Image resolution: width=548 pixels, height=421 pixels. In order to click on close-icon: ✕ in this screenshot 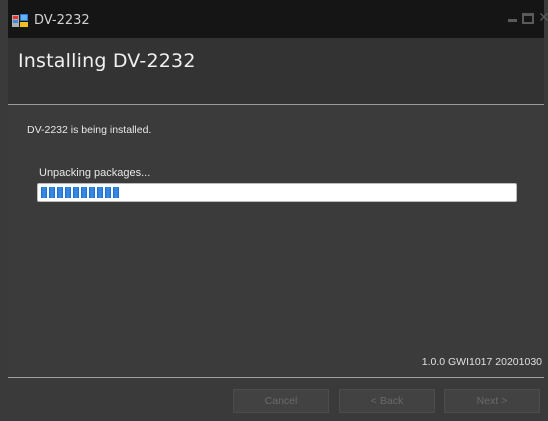, I will do `click(543, 18)`.